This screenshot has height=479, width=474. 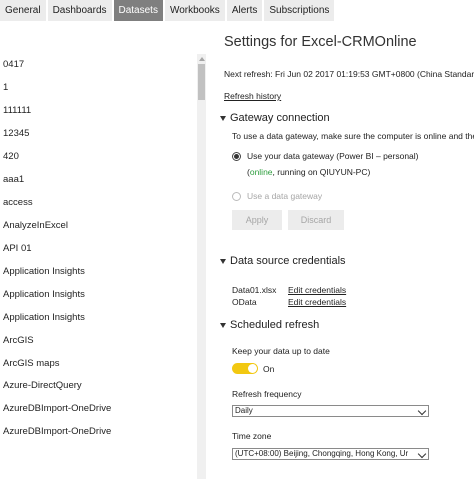 I want to click on toggle-knob, so click(x=252, y=368).